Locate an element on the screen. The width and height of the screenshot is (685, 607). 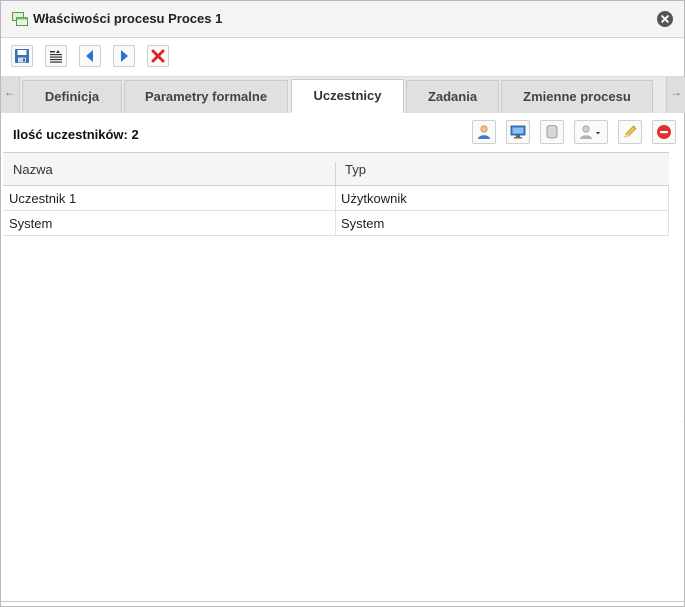
edit-pencil-icon is located at coordinates (630, 131).